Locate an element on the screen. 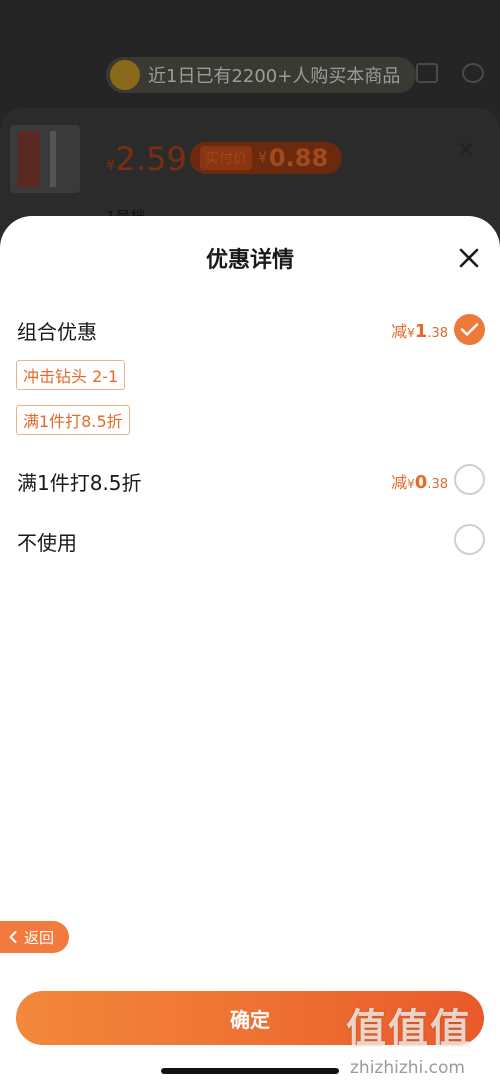  option-discount-amount: 减¥0.38 is located at coordinates (419, 481).